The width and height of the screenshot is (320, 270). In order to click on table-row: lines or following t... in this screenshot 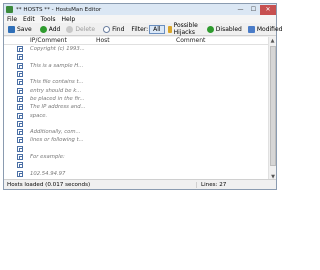, I will do `click(137, 140)`.